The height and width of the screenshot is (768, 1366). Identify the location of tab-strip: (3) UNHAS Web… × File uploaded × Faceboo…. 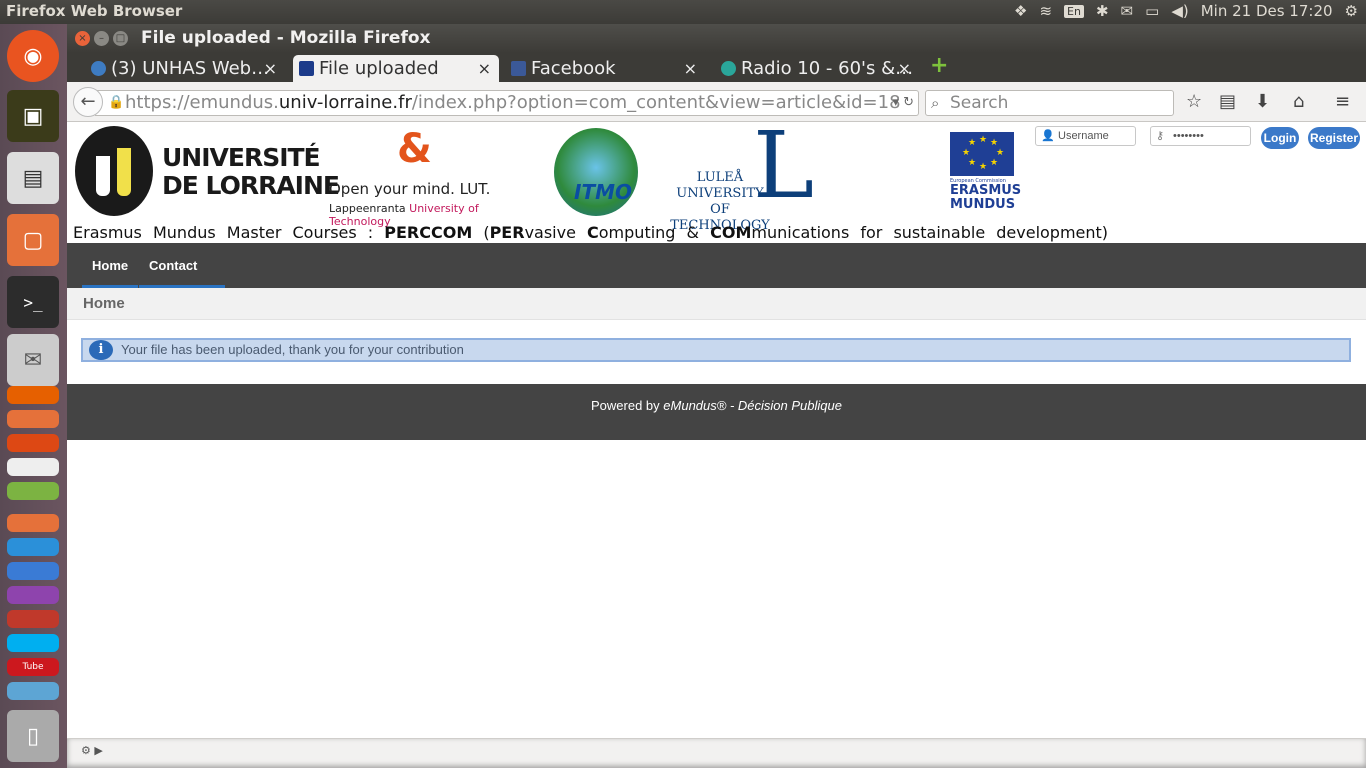
(716, 67).